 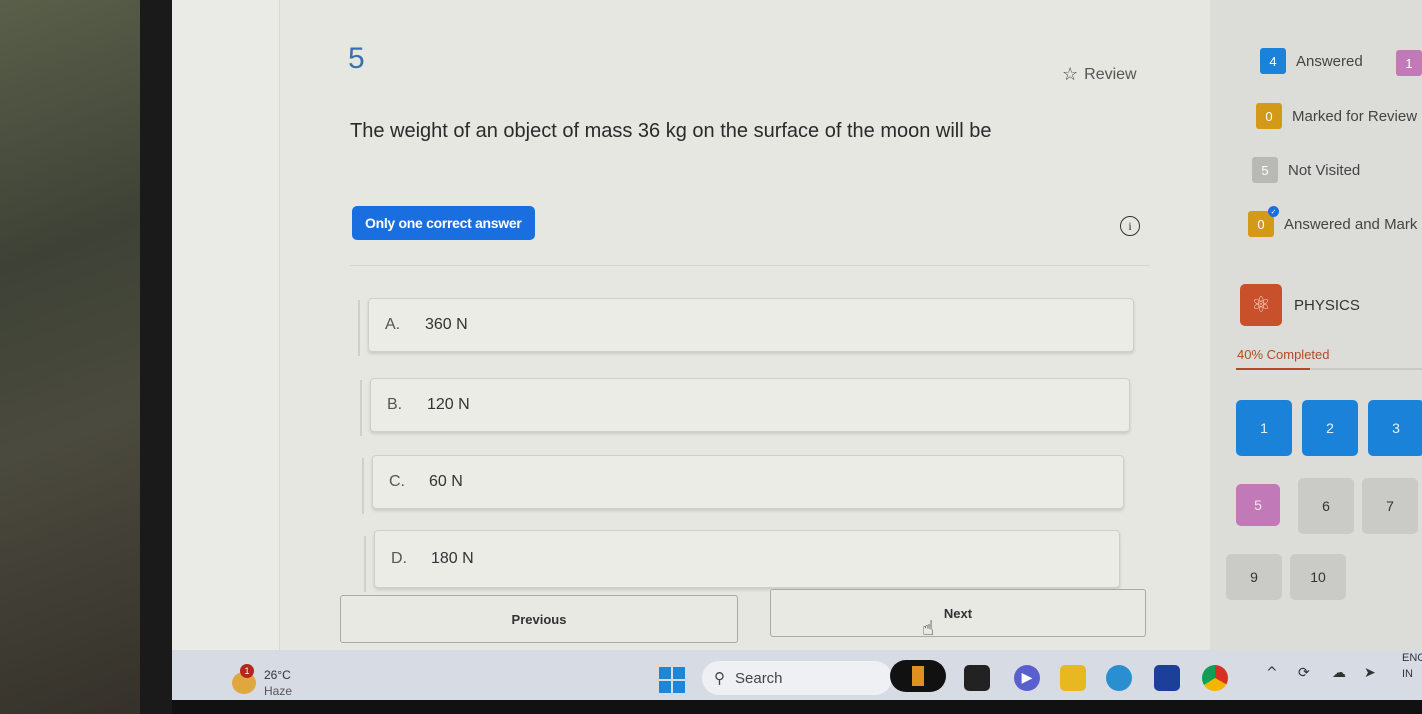 What do you see at coordinates (1318, 577) in the screenshot?
I see `palette-question-10: 10` at bounding box center [1318, 577].